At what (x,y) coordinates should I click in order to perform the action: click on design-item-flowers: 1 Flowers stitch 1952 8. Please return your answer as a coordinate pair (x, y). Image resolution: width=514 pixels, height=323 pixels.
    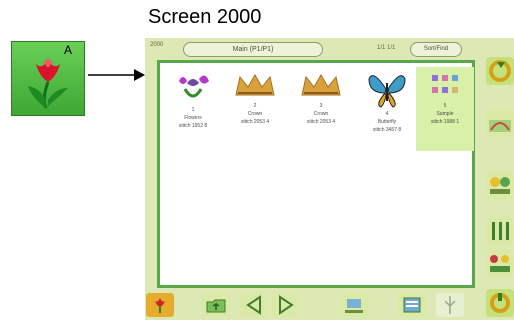
    Looking at the image, I should click on (193, 109).